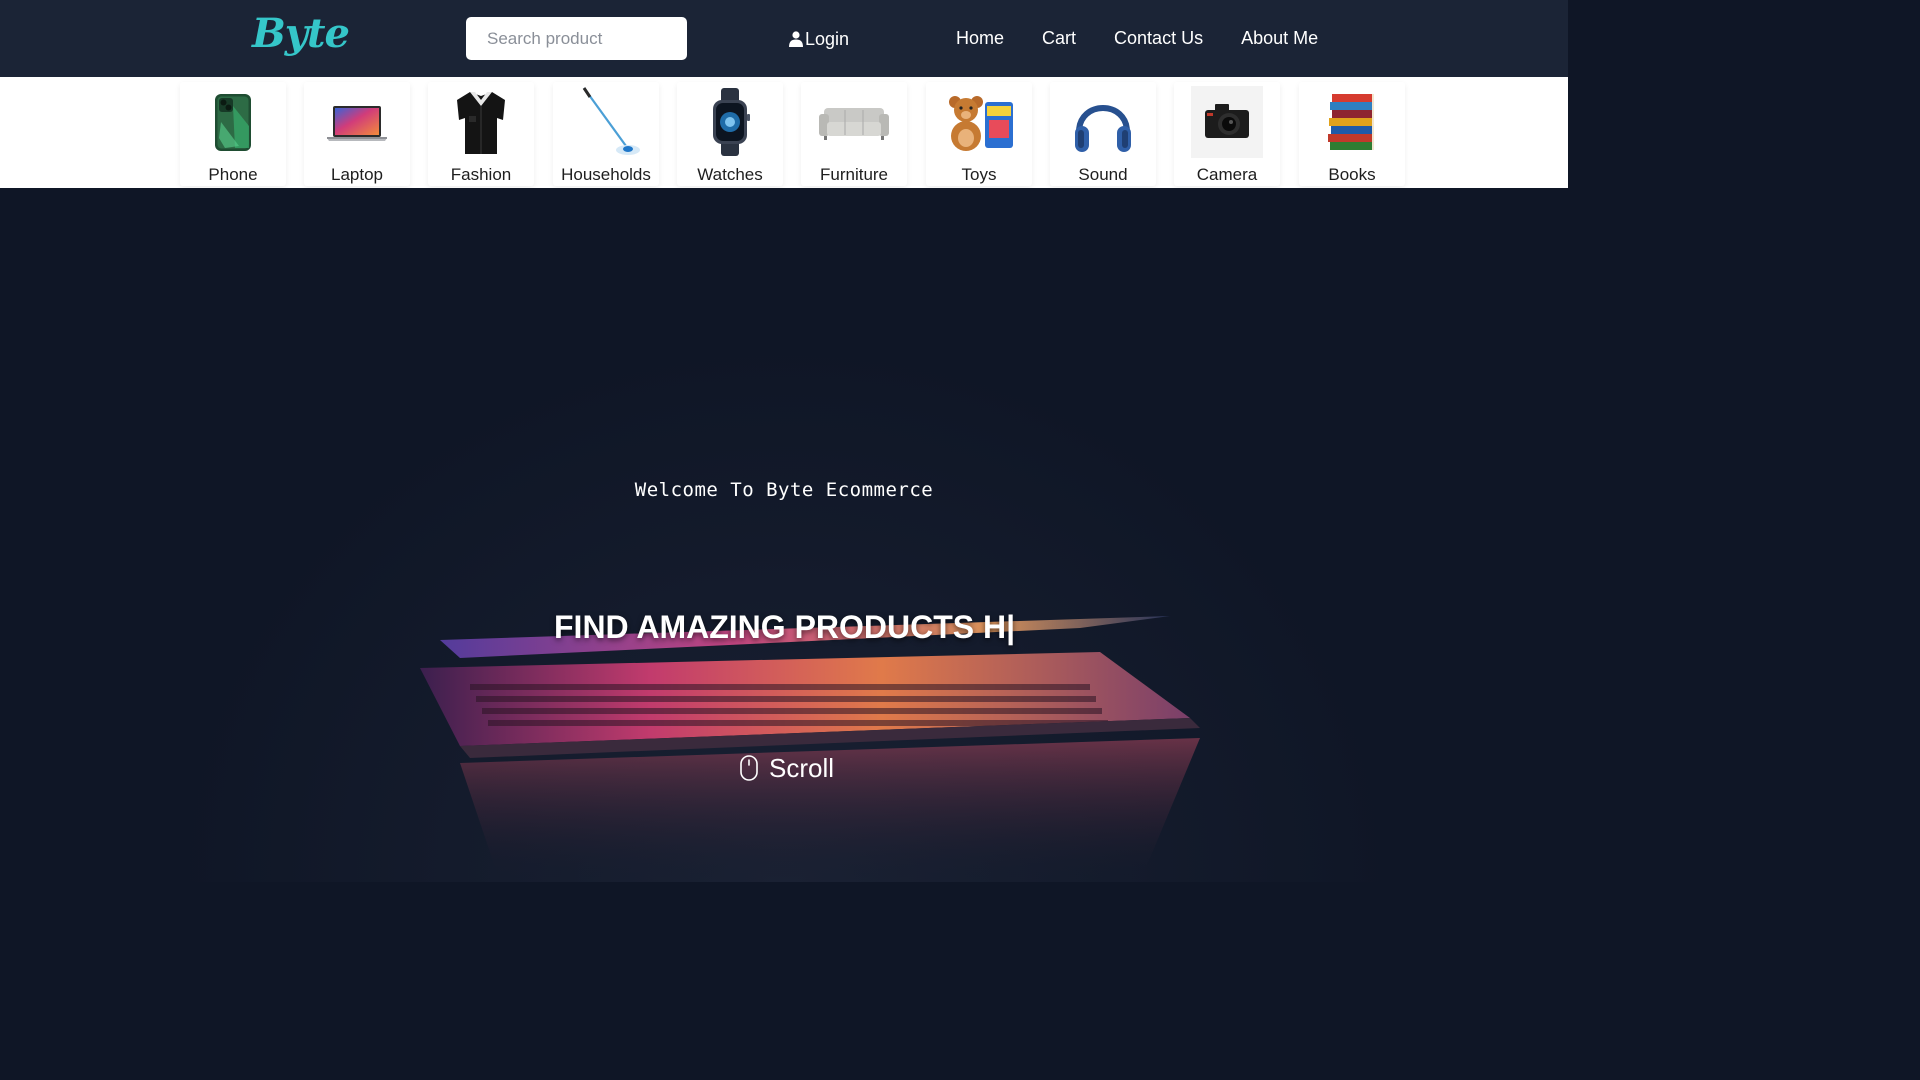 This screenshot has height=1080, width=1920. What do you see at coordinates (730, 122) in the screenshot?
I see `smartwatch-image` at bounding box center [730, 122].